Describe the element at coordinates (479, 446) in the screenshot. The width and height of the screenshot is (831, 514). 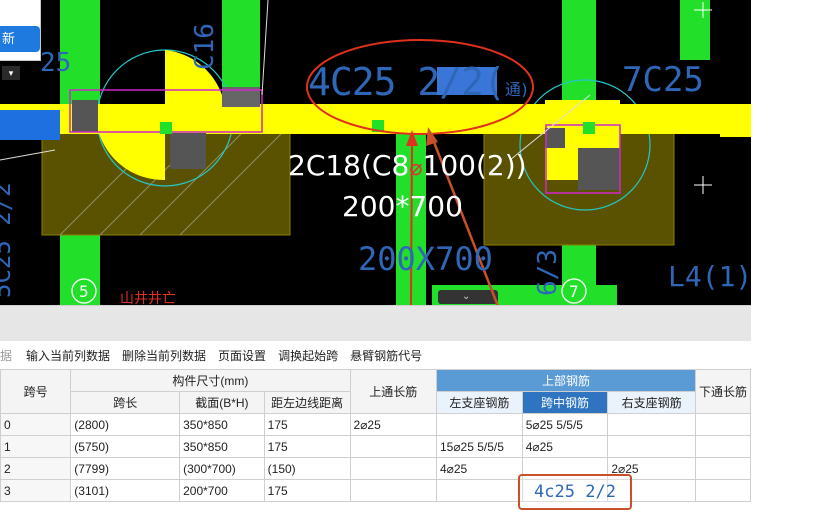
I see `cell-left-support: 15⌀25 5/5/5` at that location.